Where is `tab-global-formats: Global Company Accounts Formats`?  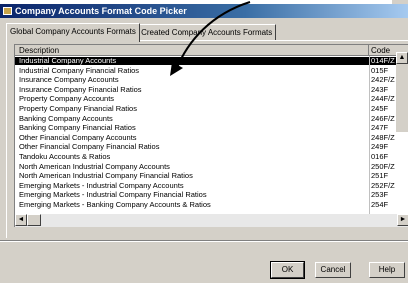
tab-global-formats: Global Company Accounts Formats is located at coordinates (73, 32).